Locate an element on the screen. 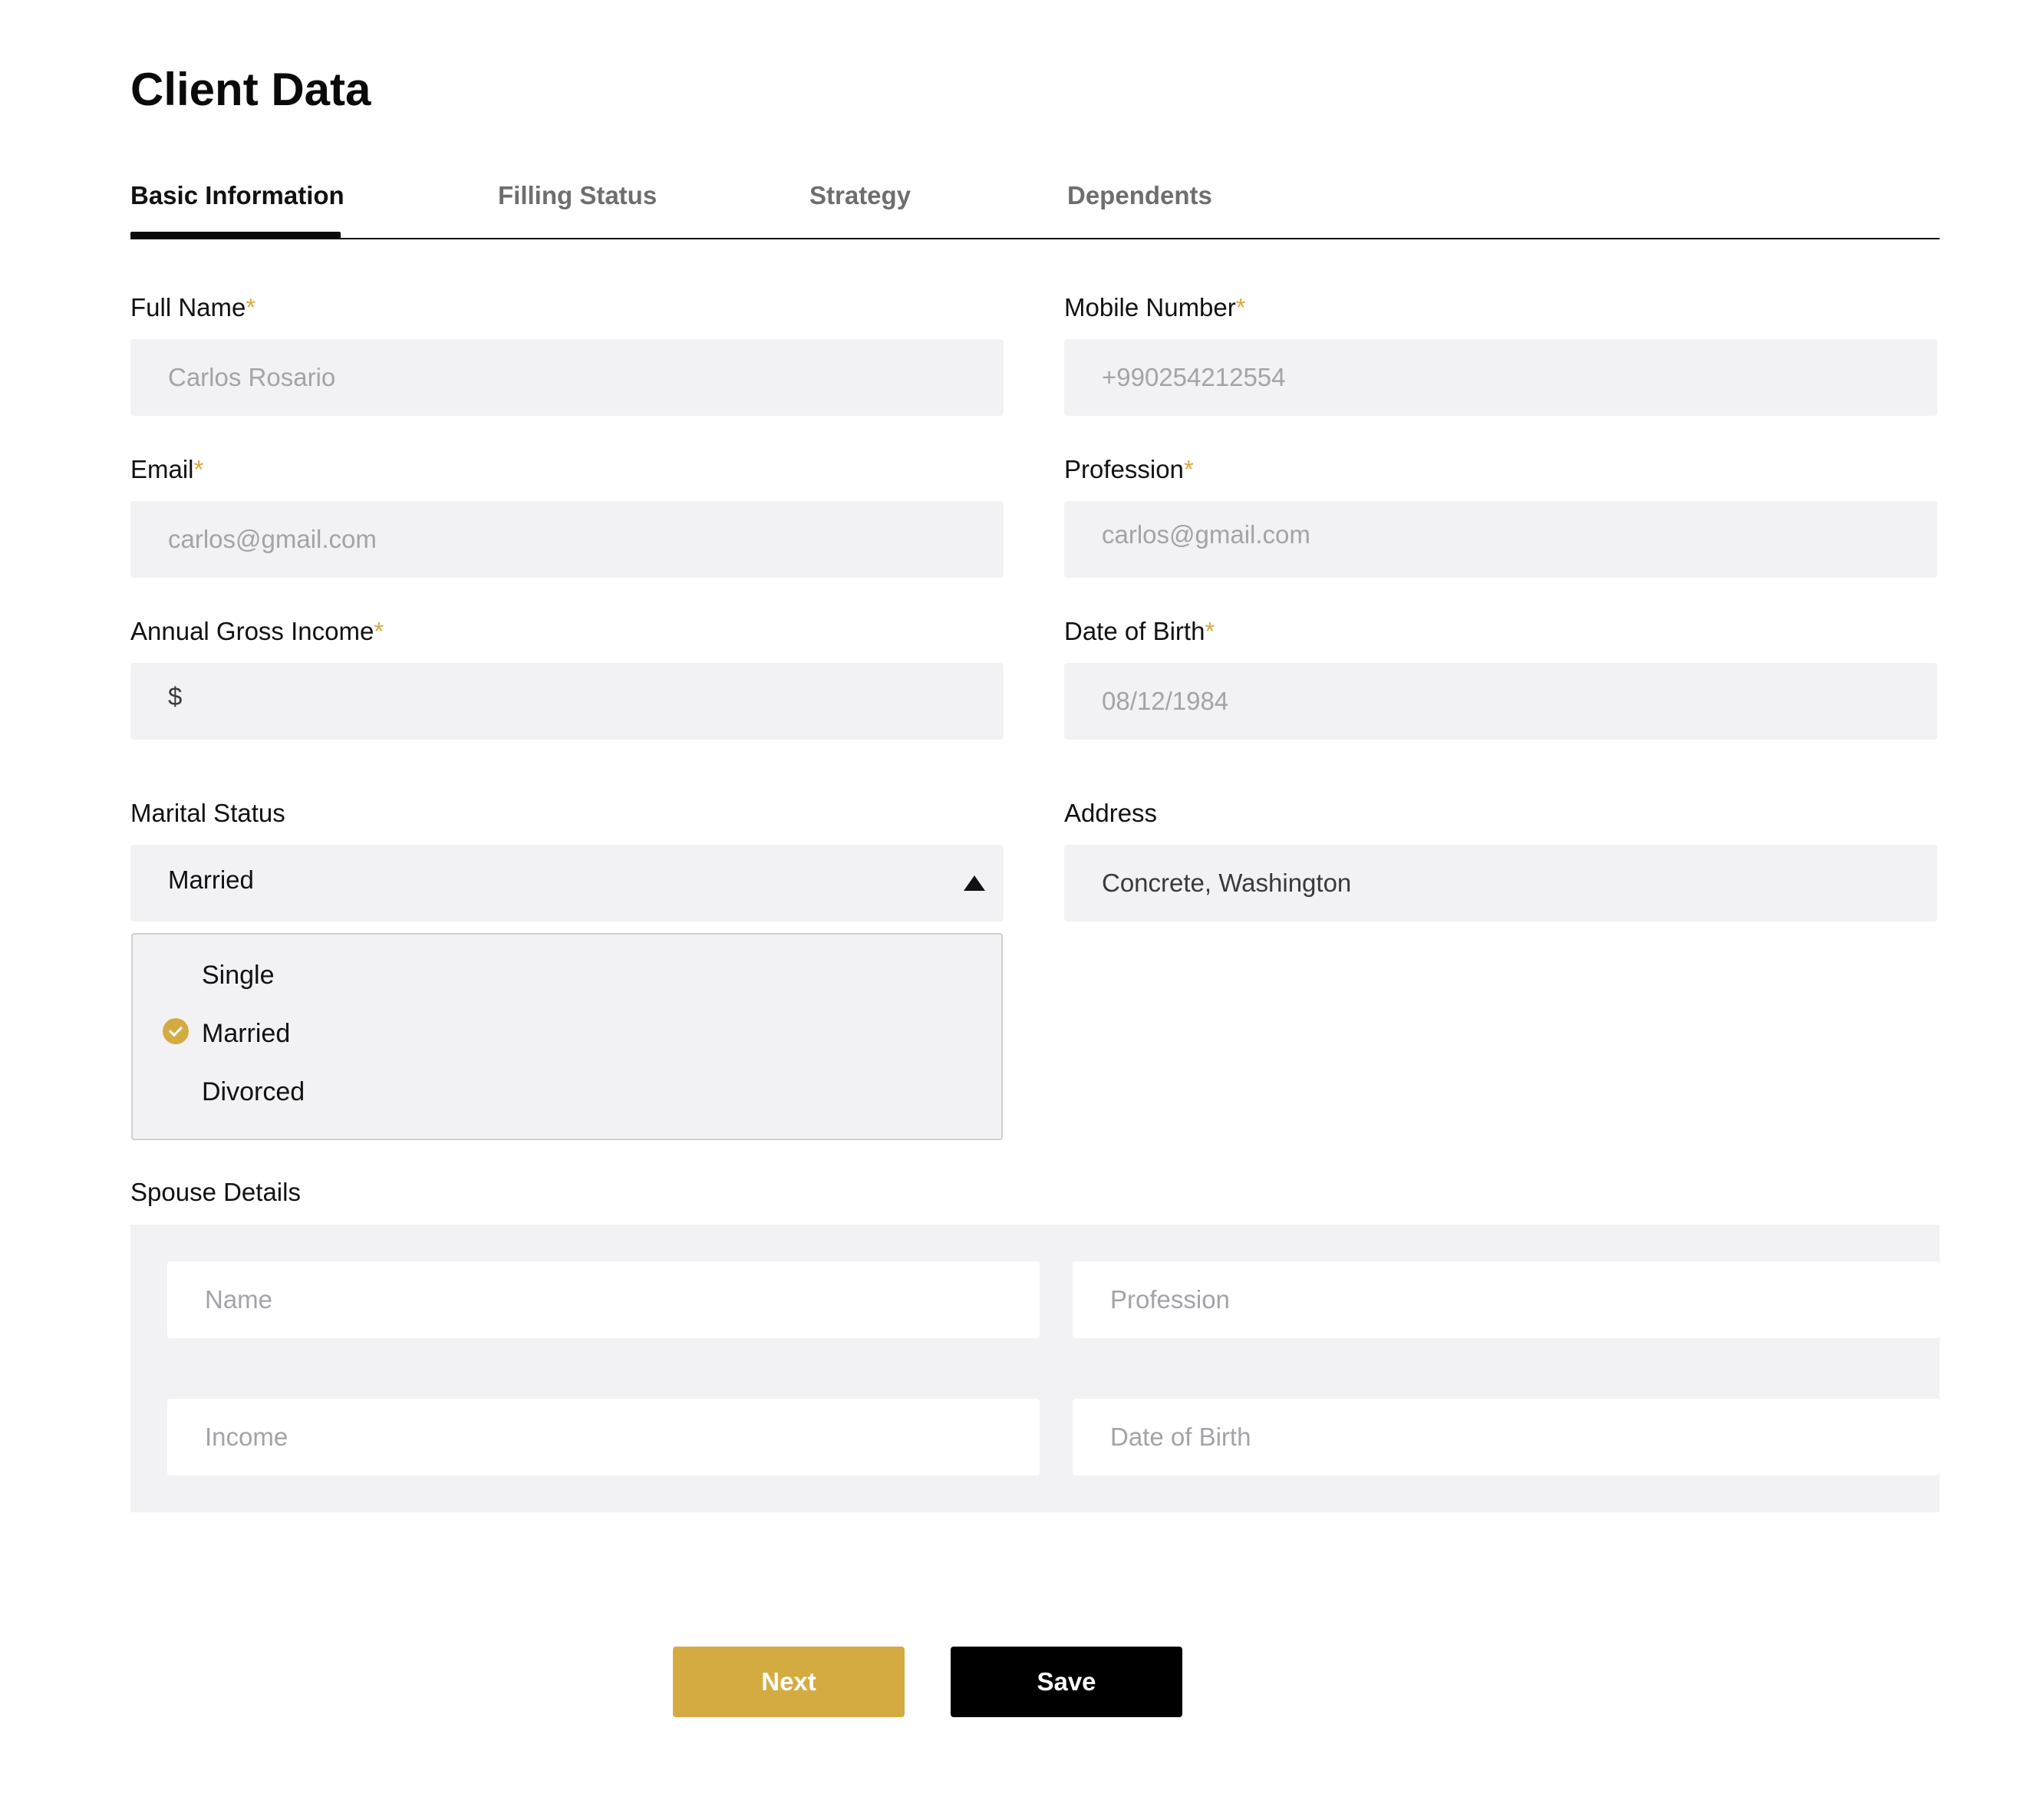 Image resolution: width=2024 pixels, height=1820 pixels. annual-gross-income-label: Annual Gross Income* is located at coordinates (257, 631).